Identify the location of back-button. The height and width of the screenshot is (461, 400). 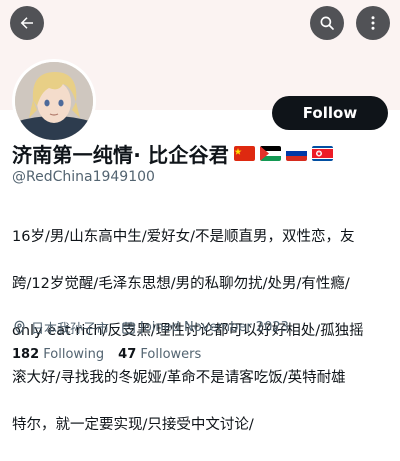
(27, 23).